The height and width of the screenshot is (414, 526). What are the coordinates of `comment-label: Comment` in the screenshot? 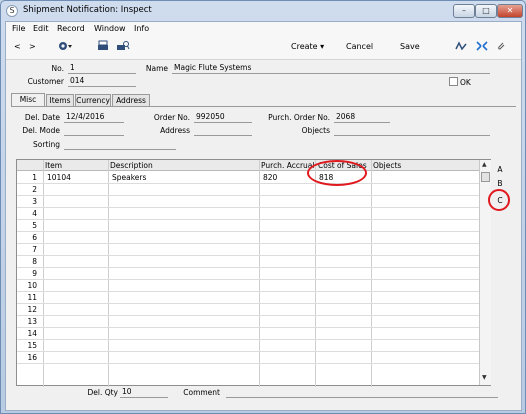 It's located at (201, 392).